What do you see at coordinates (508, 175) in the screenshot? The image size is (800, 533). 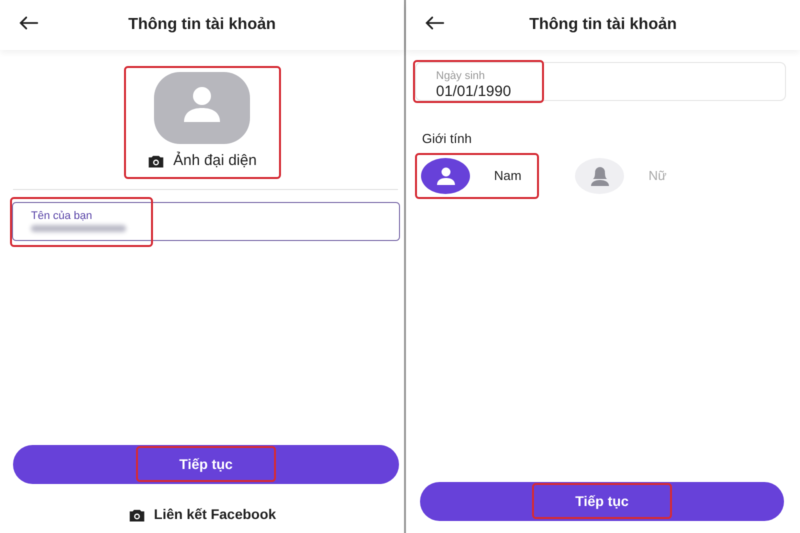 I see `gender-label: Nam` at bounding box center [508, 175].